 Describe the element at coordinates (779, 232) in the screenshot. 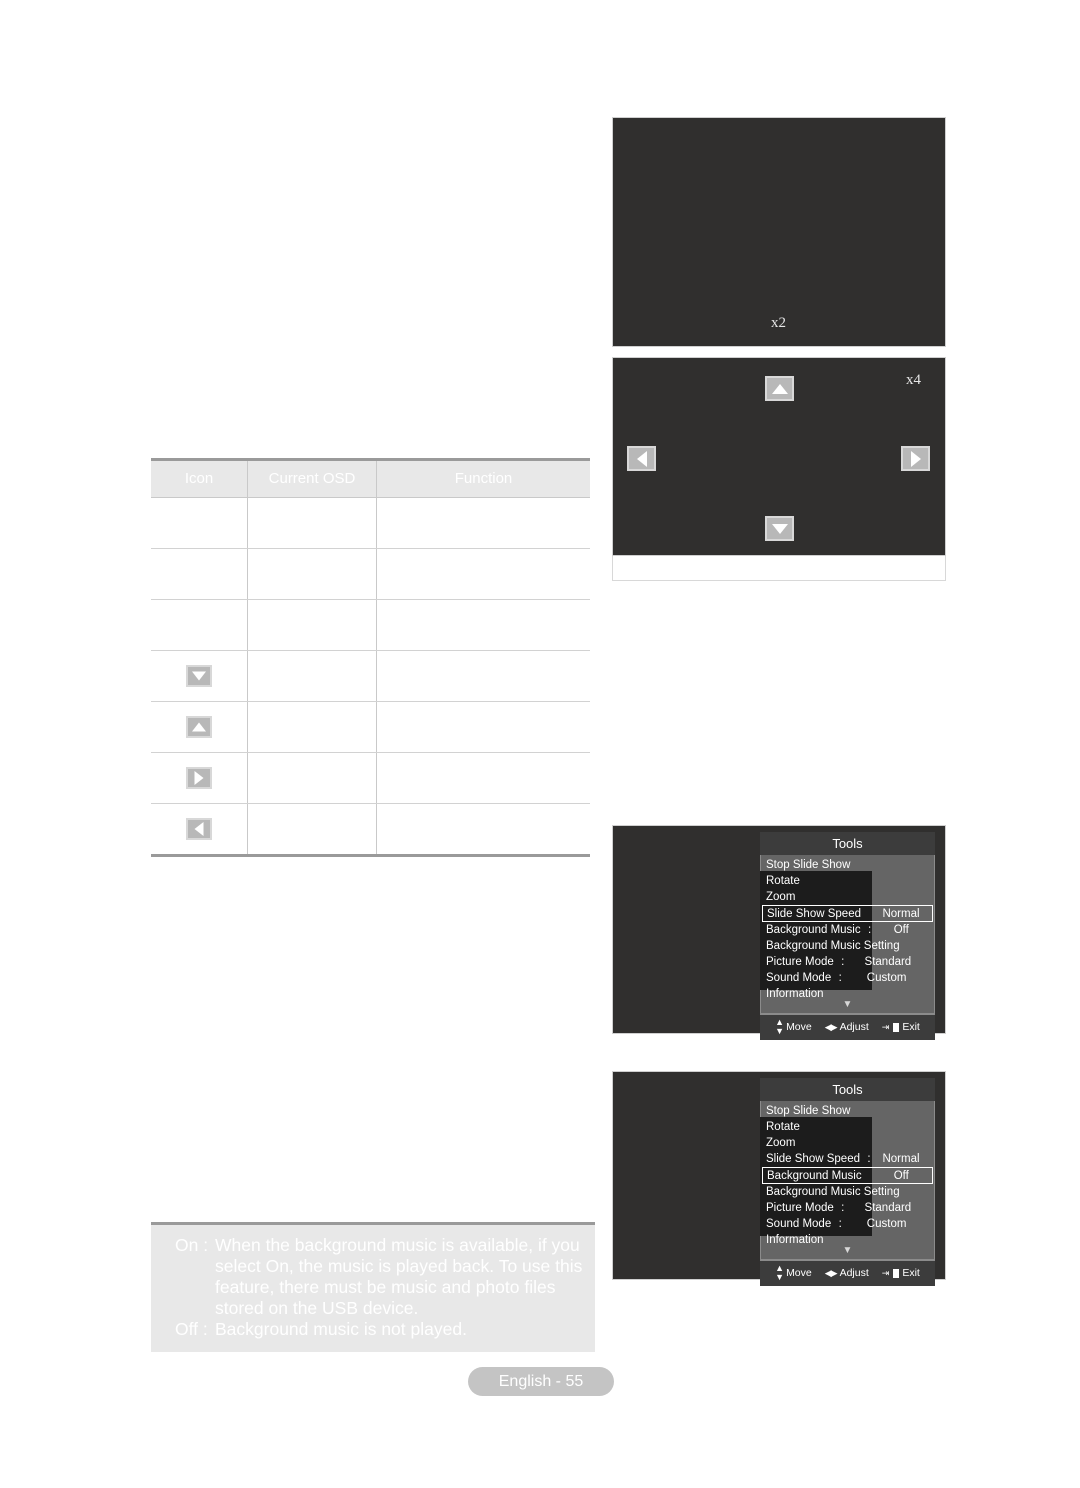

I see `screen-preview-zoom-x2: x2` at that location.